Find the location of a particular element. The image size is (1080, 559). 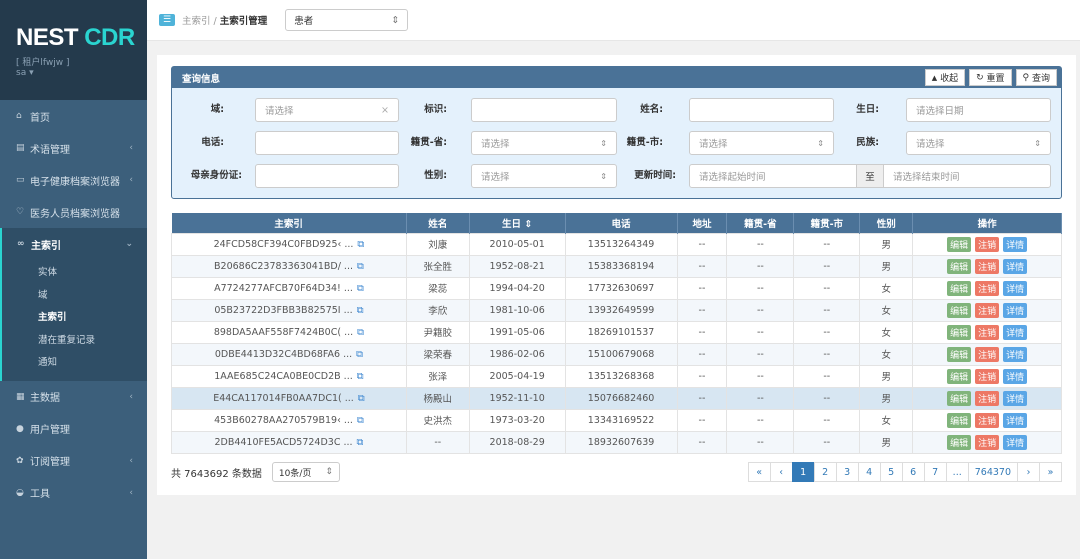

sidebar-item: ⌂ 首页 is located at coordinates (73, 116).